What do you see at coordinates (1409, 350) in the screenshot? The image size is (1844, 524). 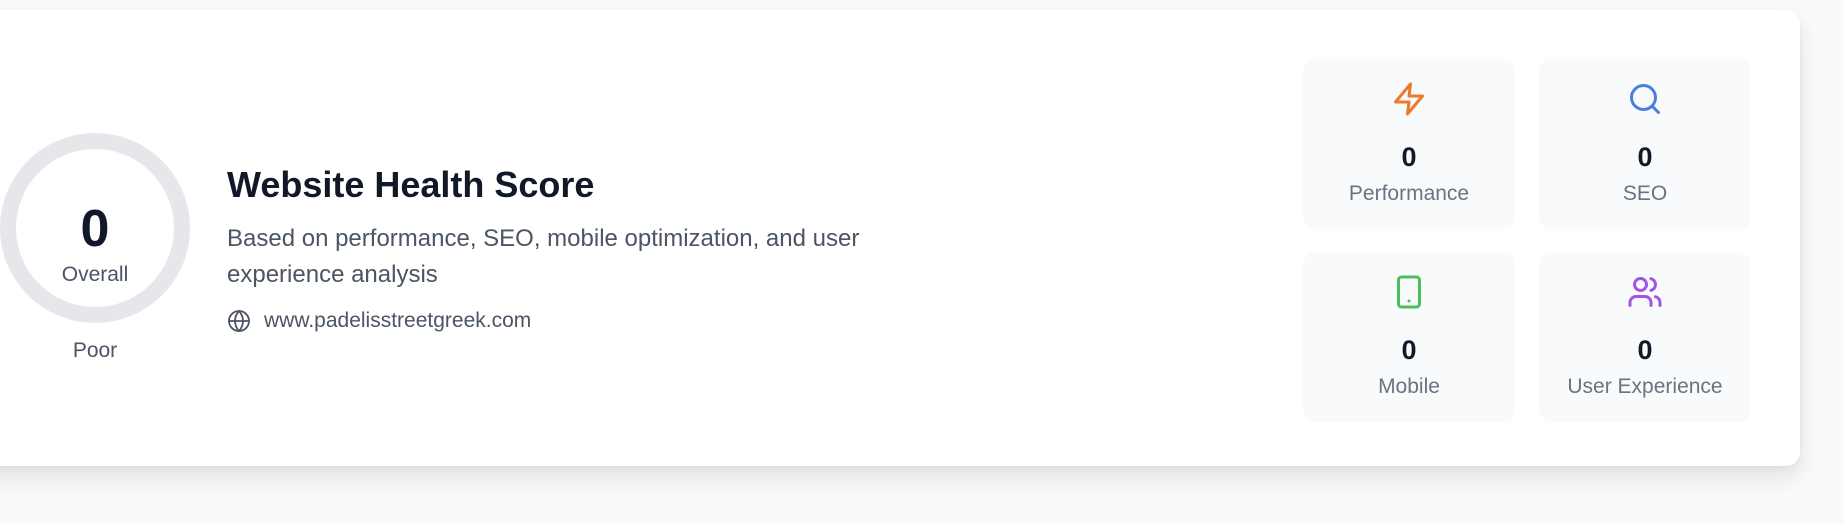 I see `metric-mobile-value: 0` at bounding box center [1409, 350].